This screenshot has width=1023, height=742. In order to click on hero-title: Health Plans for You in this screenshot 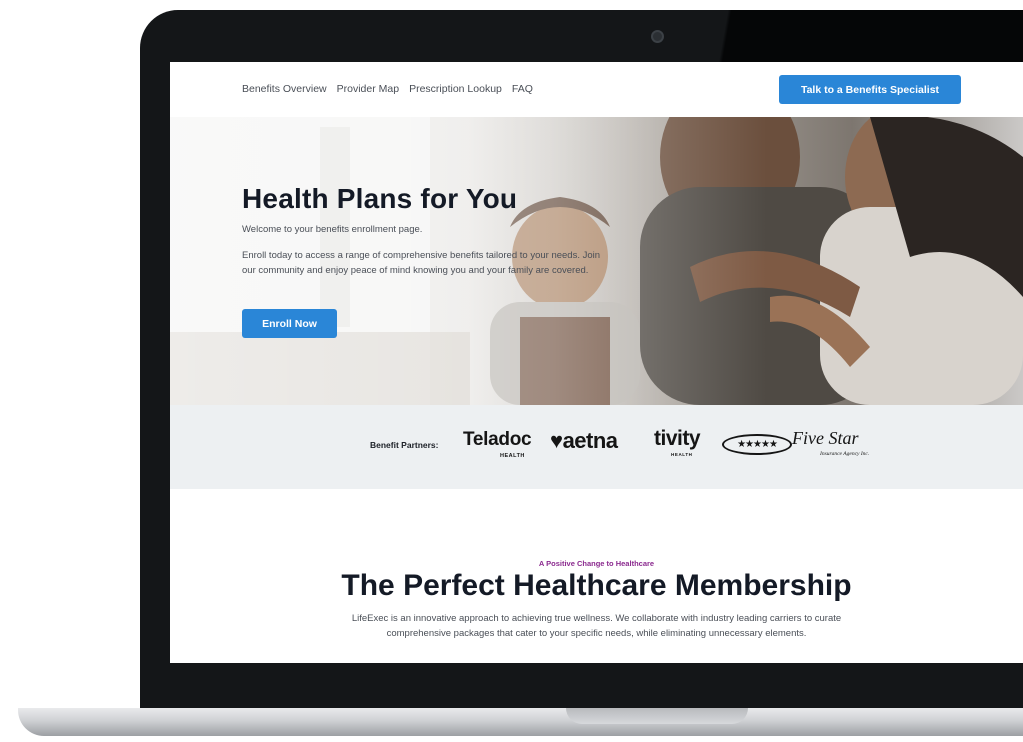, I will do `click(380, 198)`.